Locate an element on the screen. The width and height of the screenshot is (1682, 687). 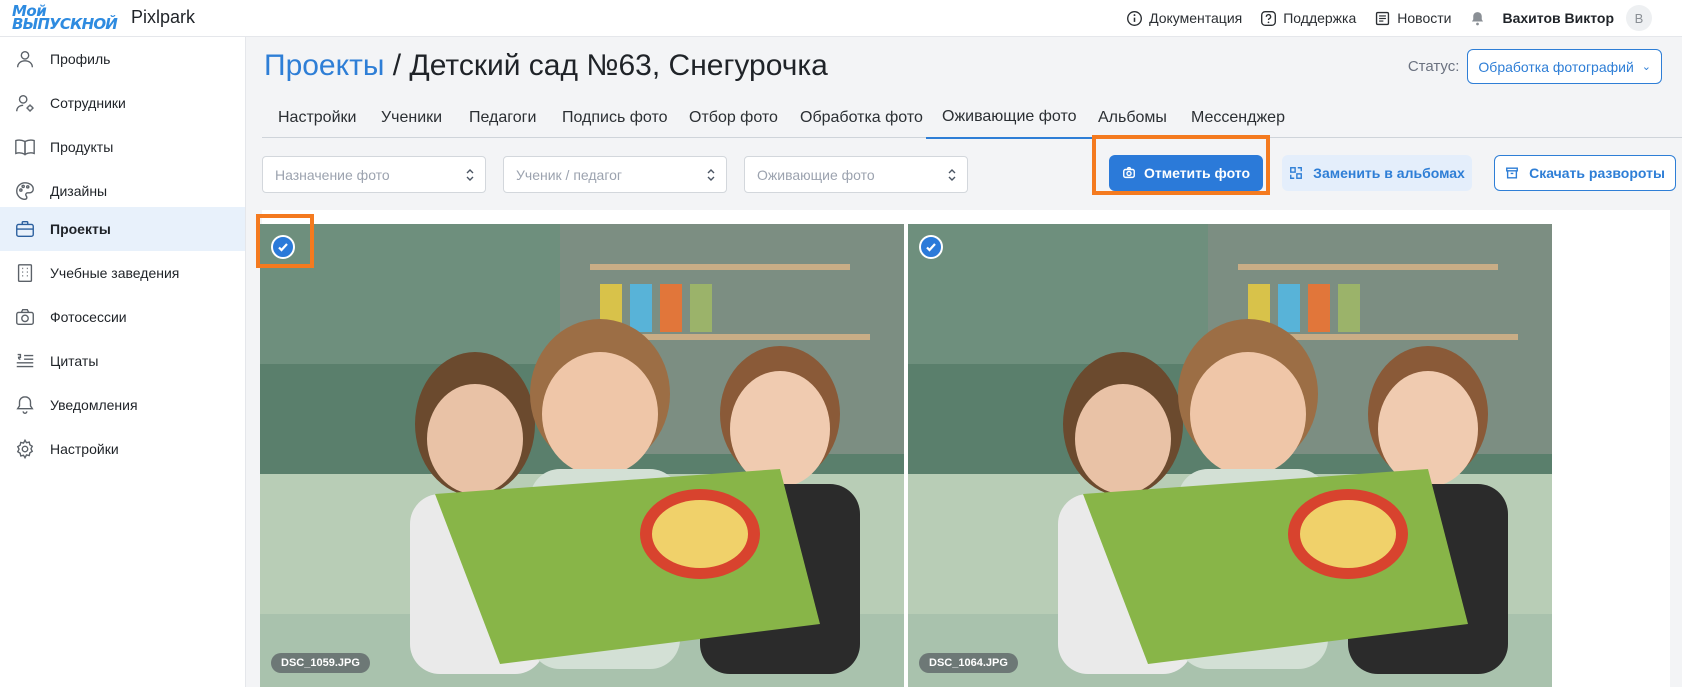
sidebar-item-label: Сотрудники is located at coordinates (88, 103).